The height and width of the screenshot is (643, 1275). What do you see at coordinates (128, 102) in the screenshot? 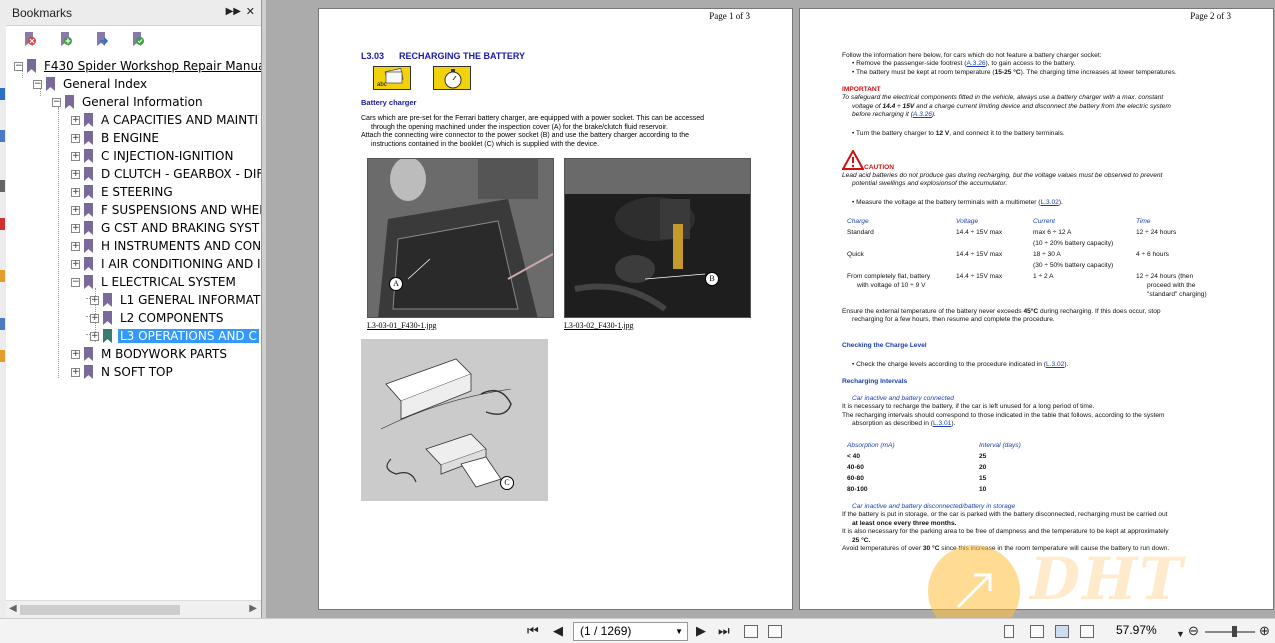
I see `tree-item-general-information: − General Information` at bounding box center [128, 102].